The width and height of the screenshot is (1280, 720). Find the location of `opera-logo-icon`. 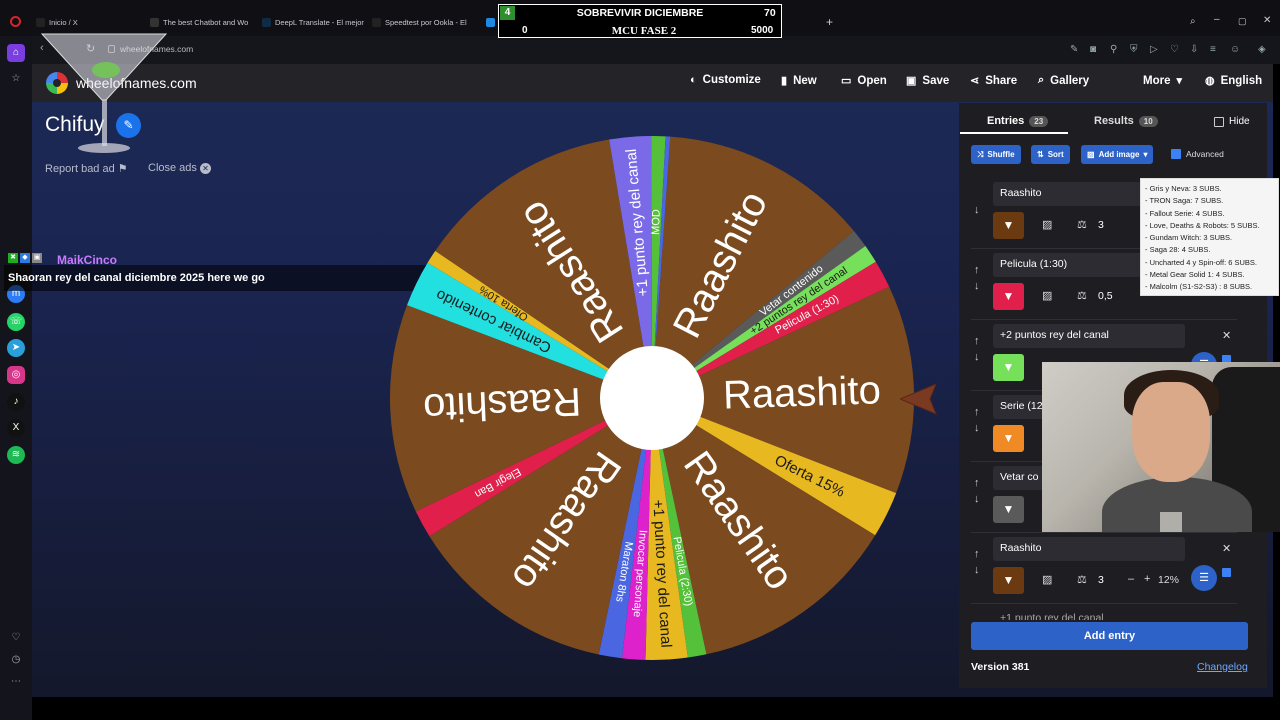

opera-logo-icon is located at coordinates (15, 21).